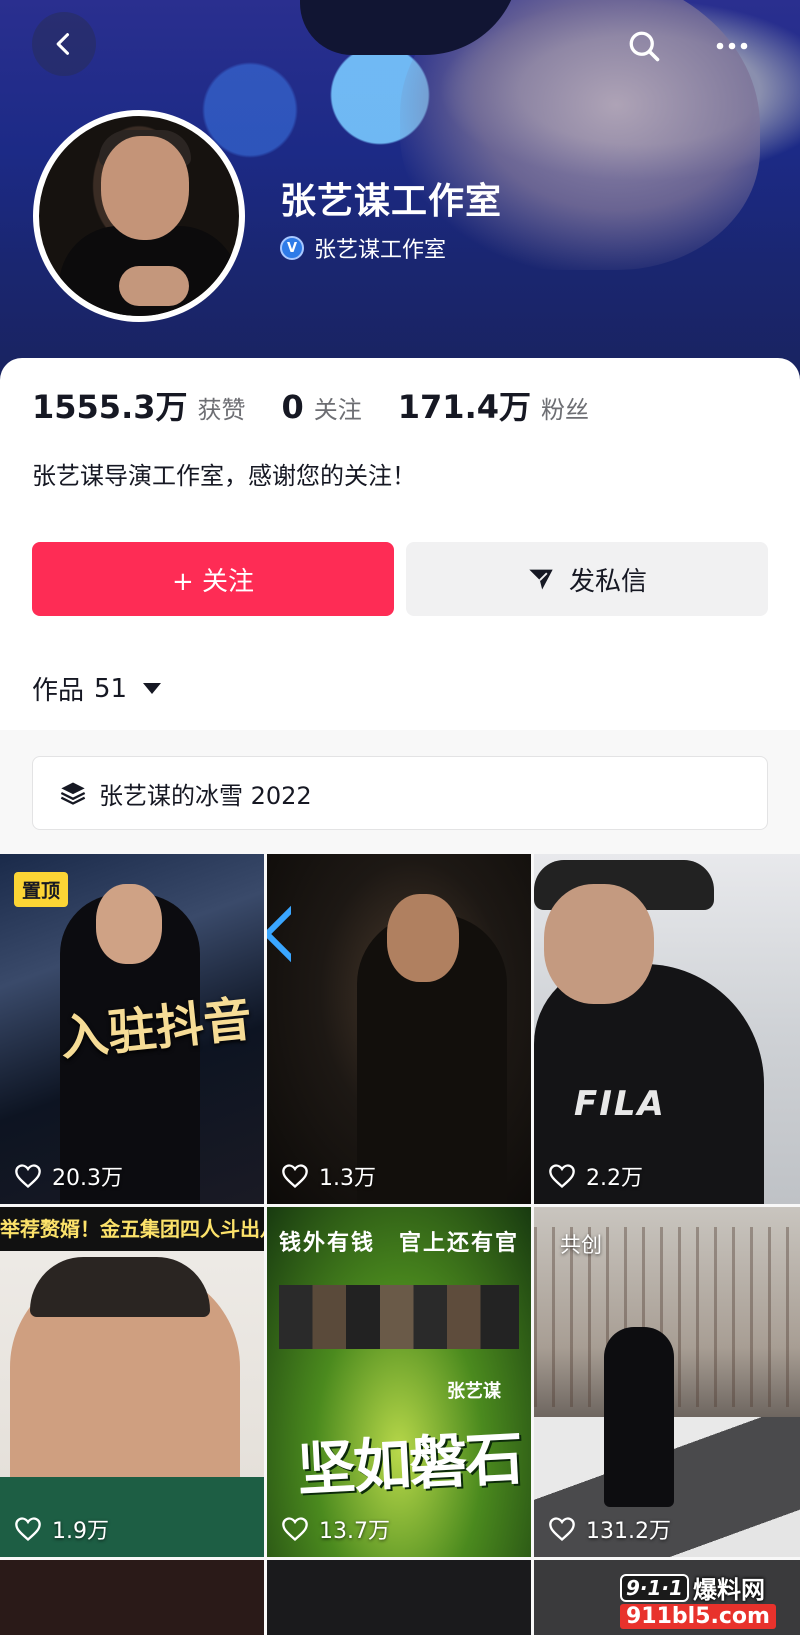 This screenshot has height=1635, width=800. Describe the element at coordinates (73, 793) in the screenshot. I see `stack-icon` at that location.